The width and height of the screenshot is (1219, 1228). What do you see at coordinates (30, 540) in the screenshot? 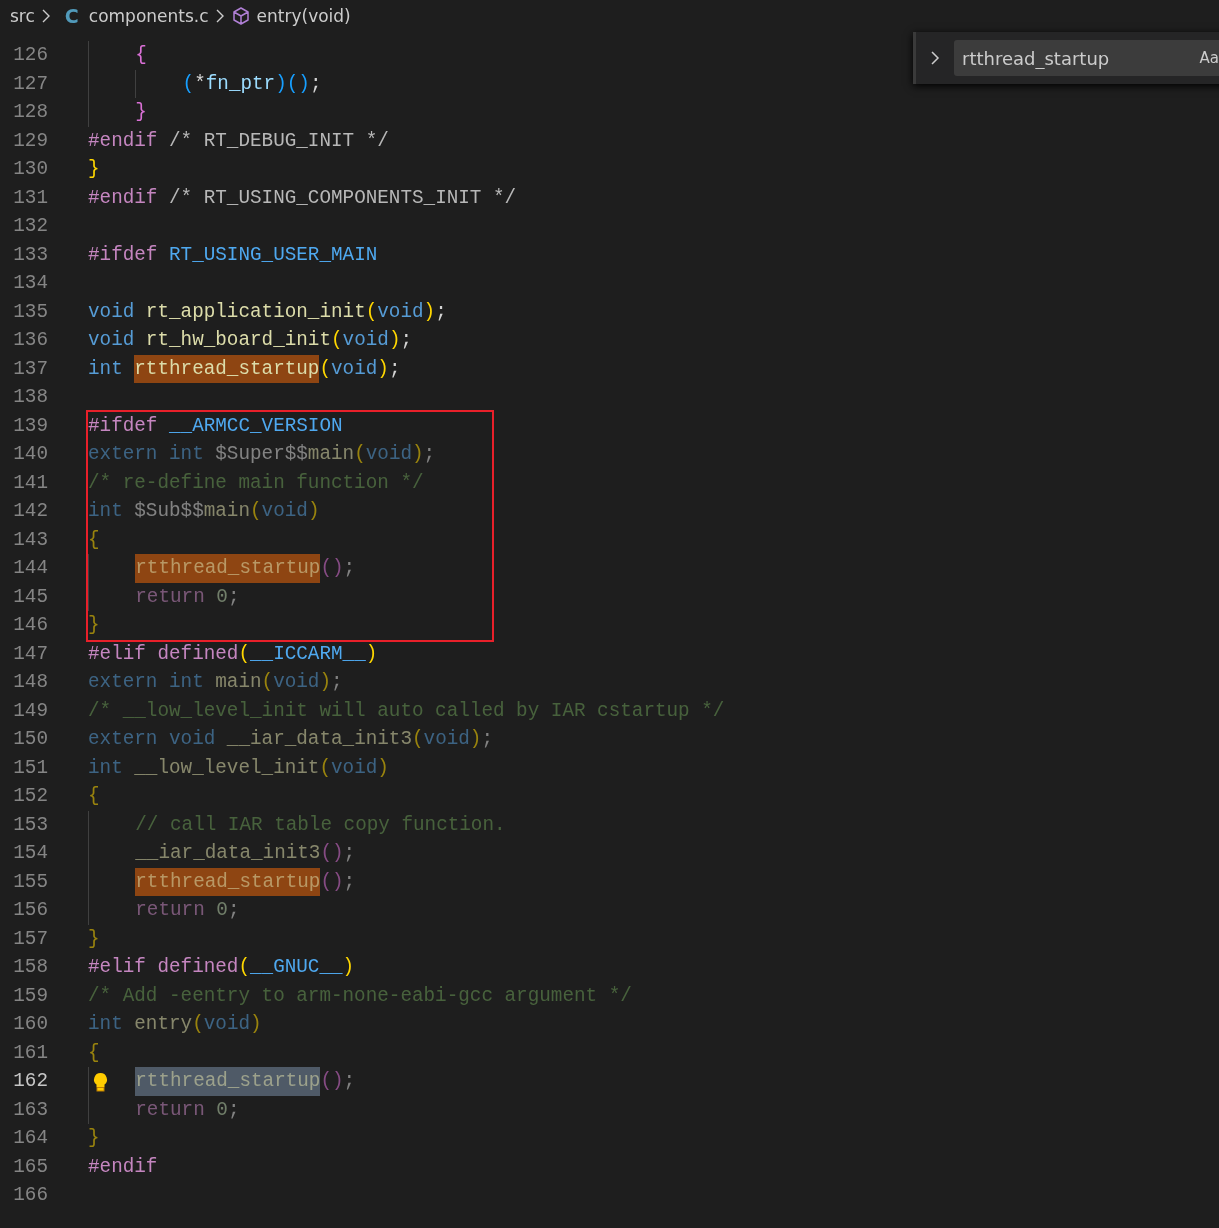
I see `line-number: 143` at bounding box center [30, 540].